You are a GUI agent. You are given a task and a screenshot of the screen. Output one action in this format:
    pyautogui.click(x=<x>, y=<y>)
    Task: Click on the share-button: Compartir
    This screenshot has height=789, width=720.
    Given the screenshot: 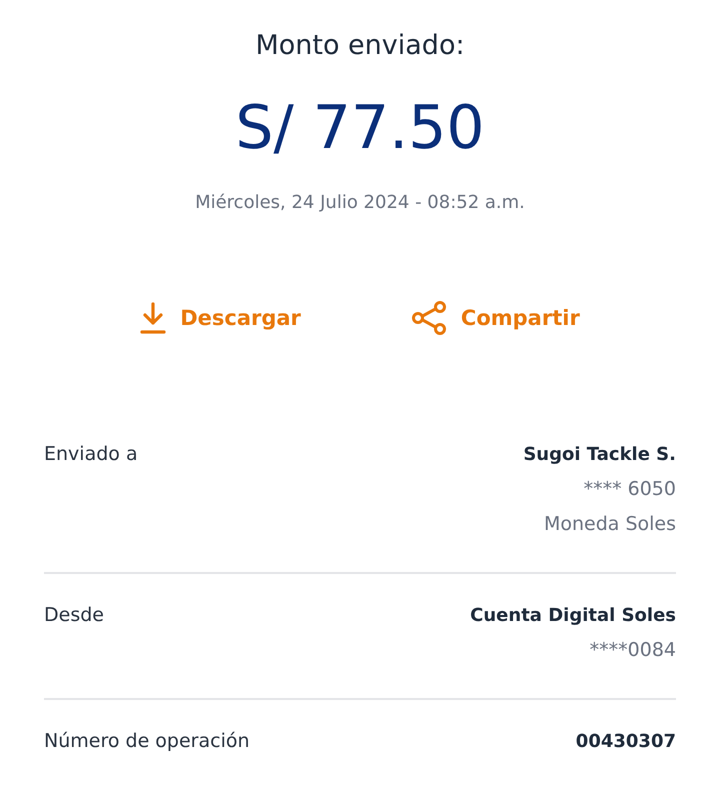 What is the action you would take?
    pyautogui.click(x=495, y=318)
    